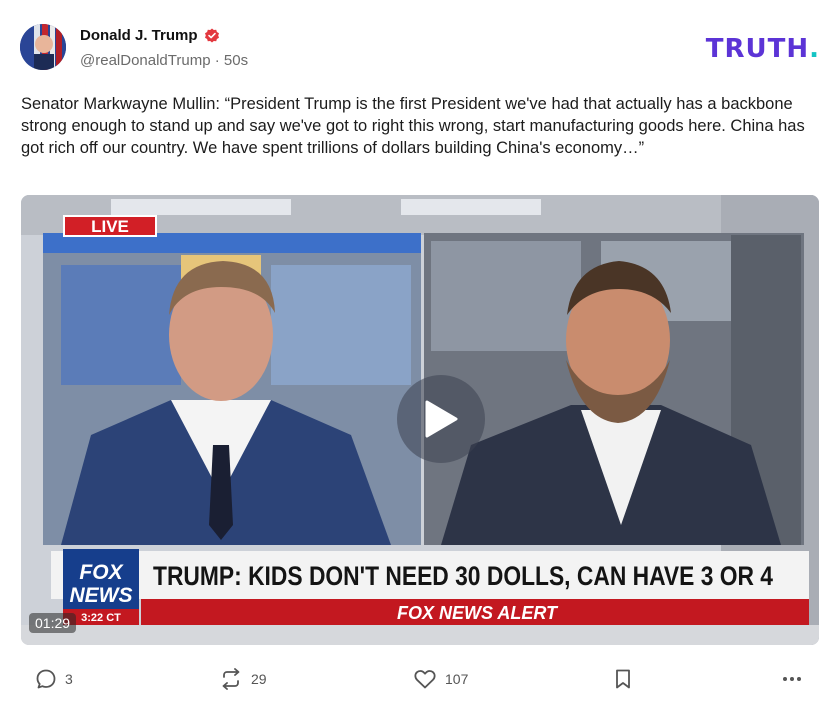 The height and width of the screenshot is (719, 840). What do you see at coordinates (101, 572) in the screenshot?
I see `network-logo-top: FOX` at bounding box center [101, 572].